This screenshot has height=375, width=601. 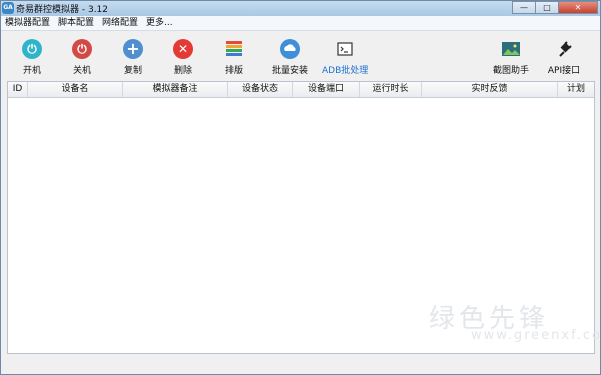 What do you see at coordinates (345, 49) in the screenshot?
I see `terminal-icon` at bounding box center [345, 49].